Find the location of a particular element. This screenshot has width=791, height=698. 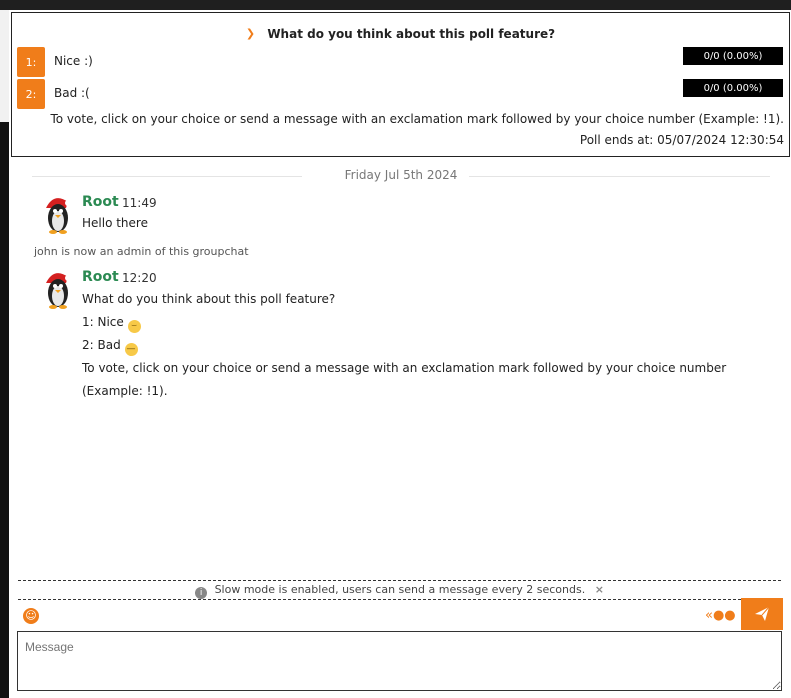

system-message: john is now an admin of this groupchat is located at coordinates (141, 251).